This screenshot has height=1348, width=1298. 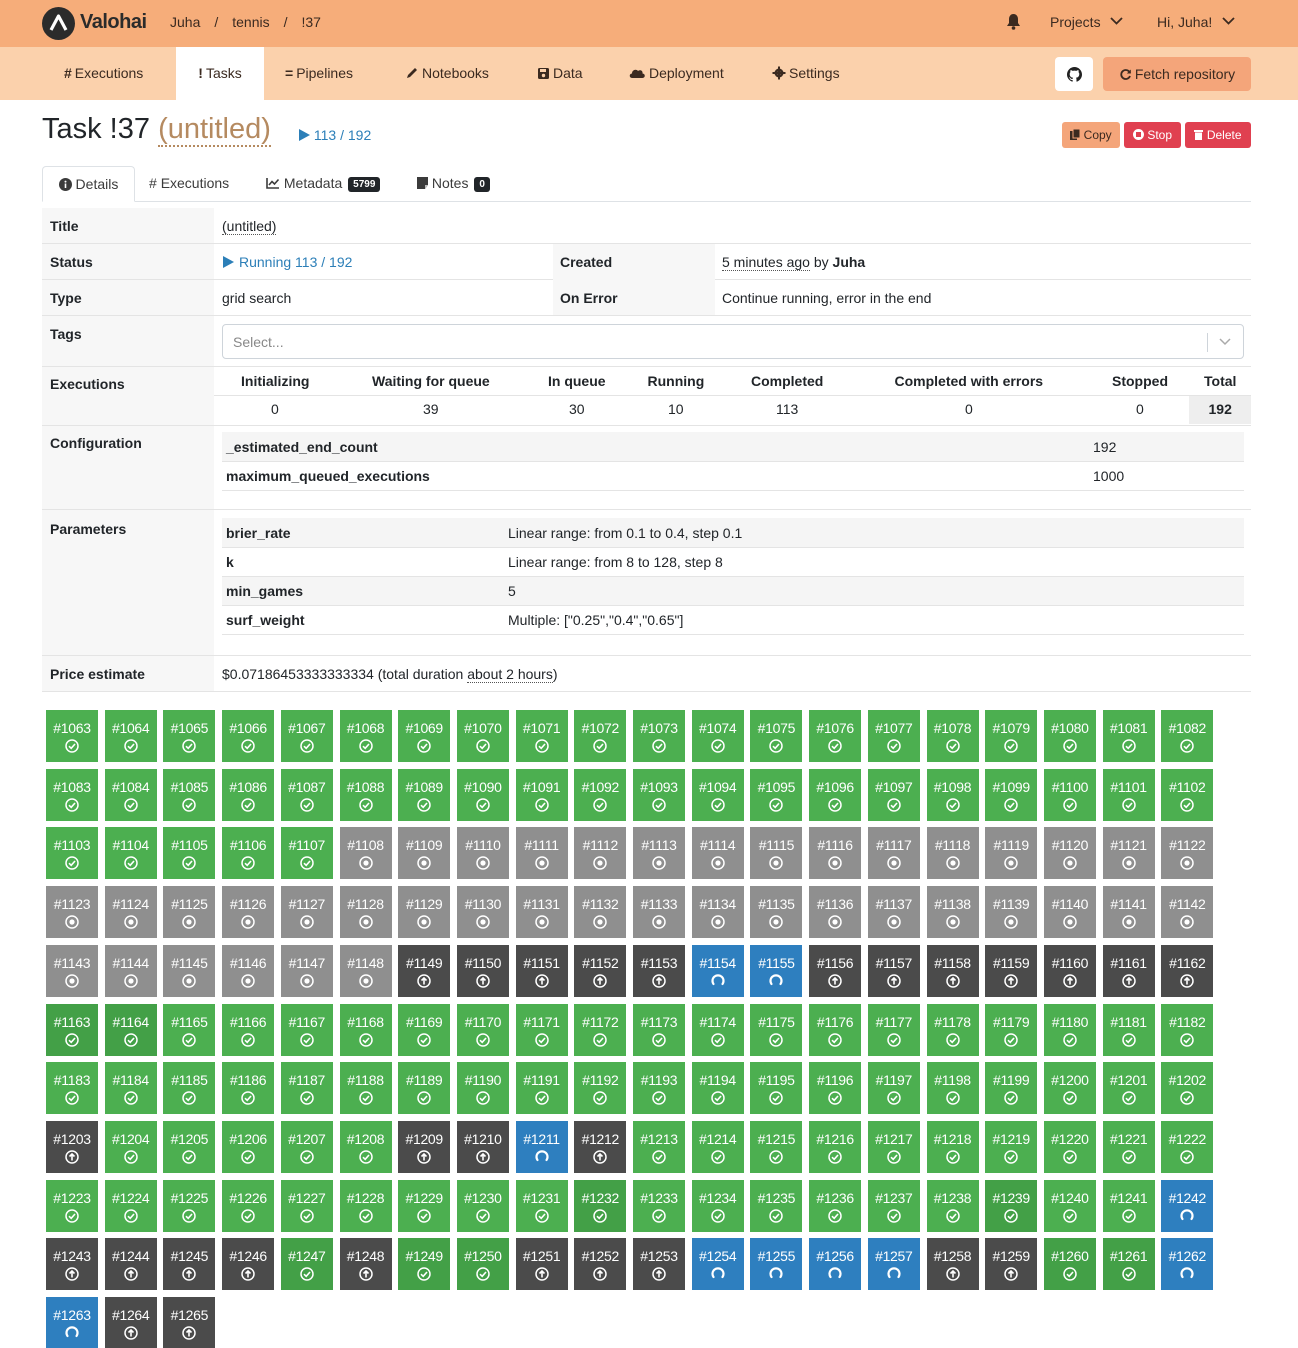 What do you see at coordinates (835, 1146) in the screenshot?
I see `execution-tile: #1216` at bounding box center [835, 1146].